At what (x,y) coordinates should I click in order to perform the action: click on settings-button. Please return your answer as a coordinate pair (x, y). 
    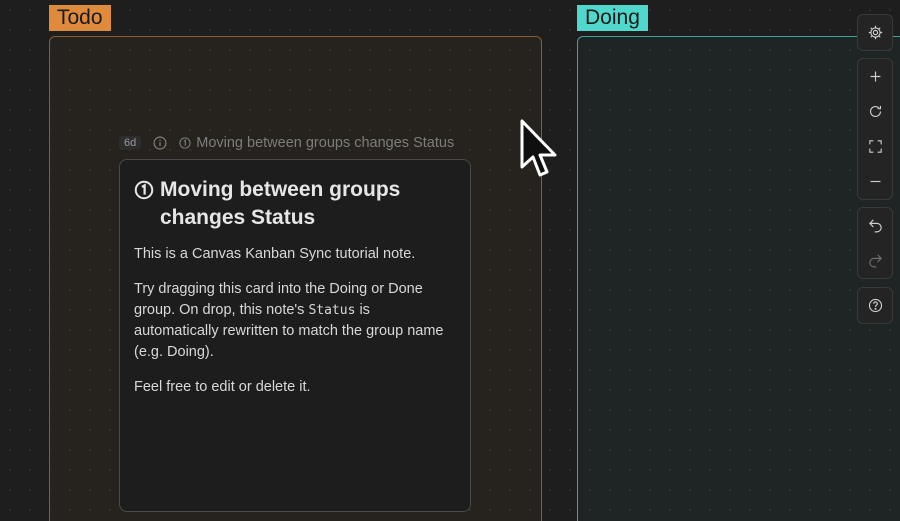
    Looking at the image, I should click on (875, 32).